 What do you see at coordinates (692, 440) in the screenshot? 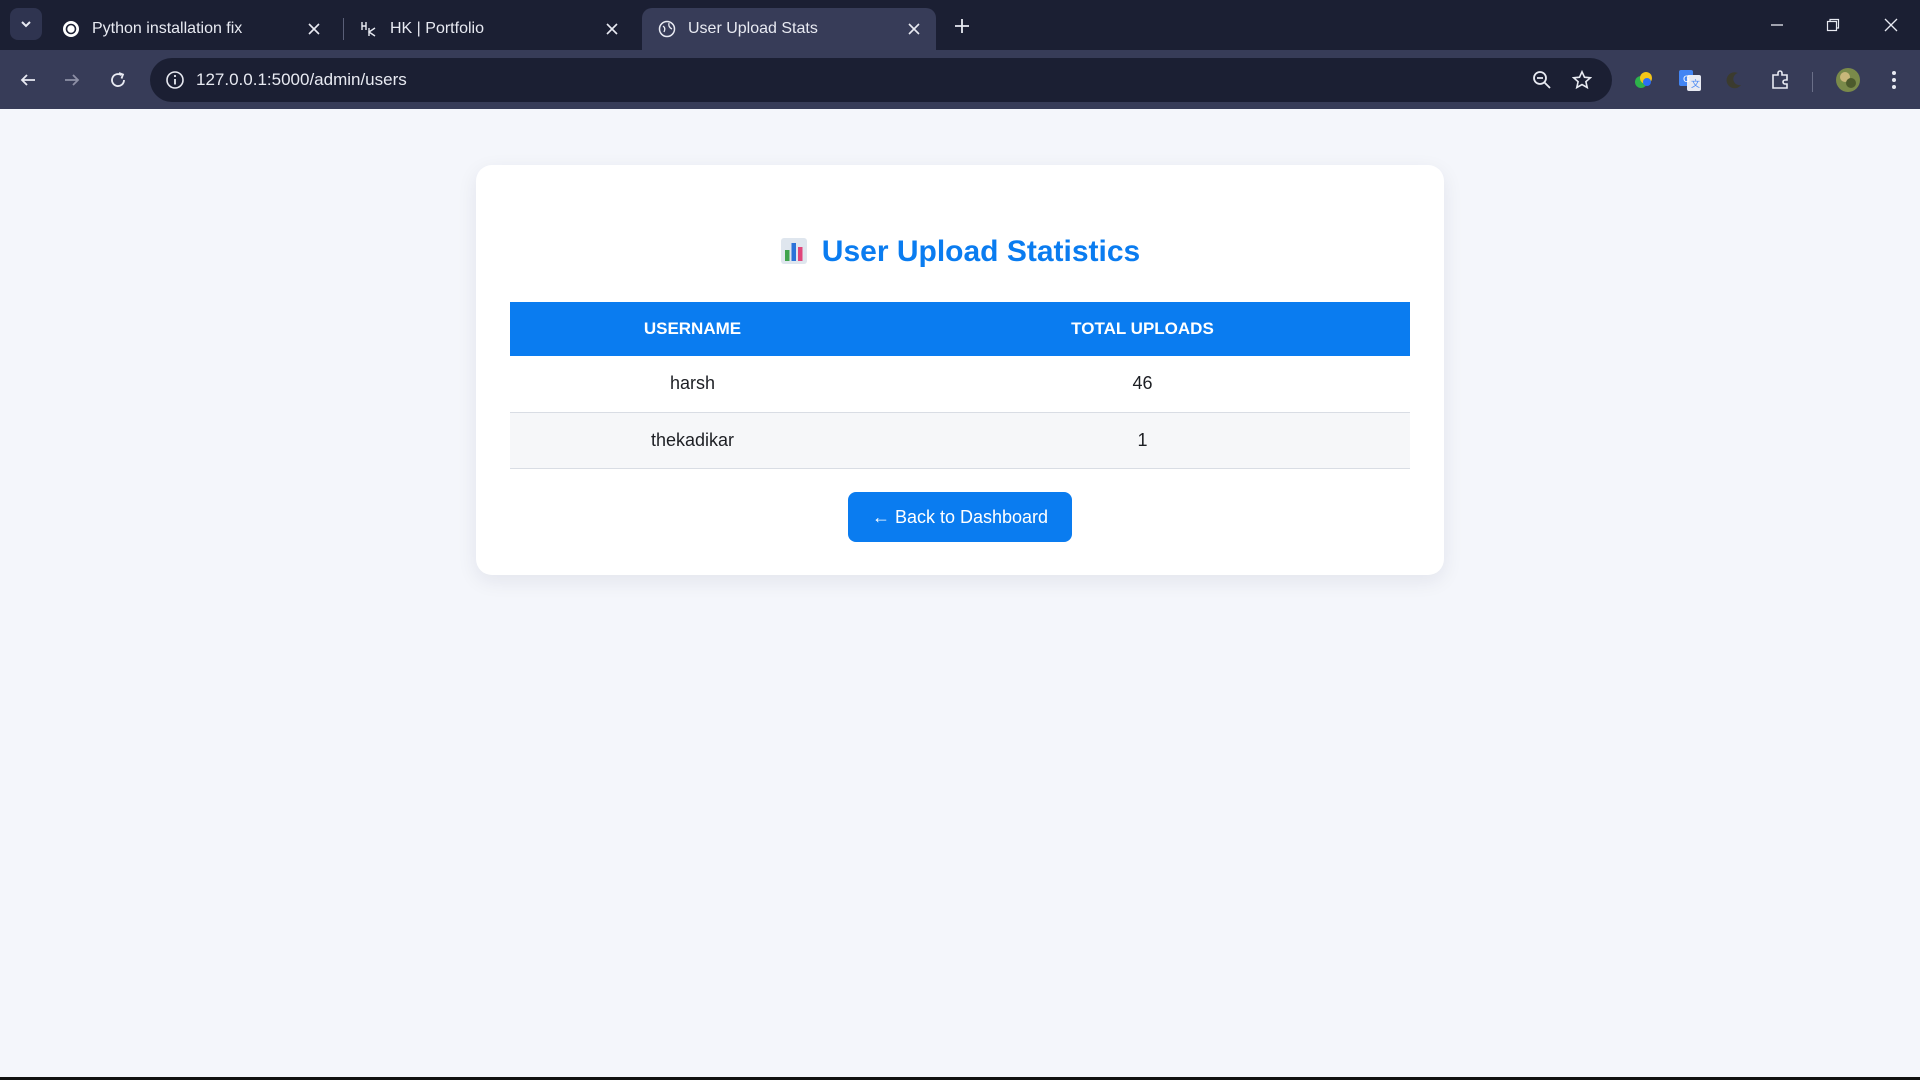
I see `username-cell: thekadikar` at bounding box center [692, 440].